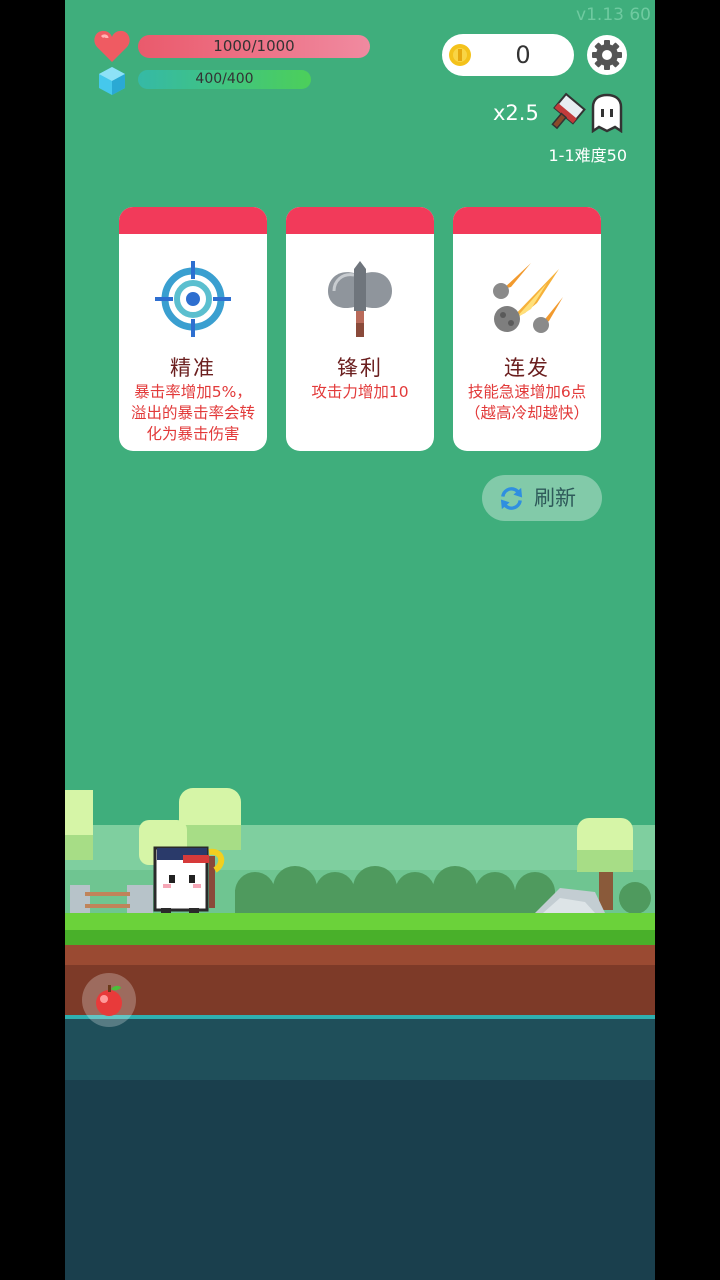 This screenshot has width=720, height=1280. Describe the element at coordinates (568, 111) in the screenshot. I see `cleaver-icon` at that location.